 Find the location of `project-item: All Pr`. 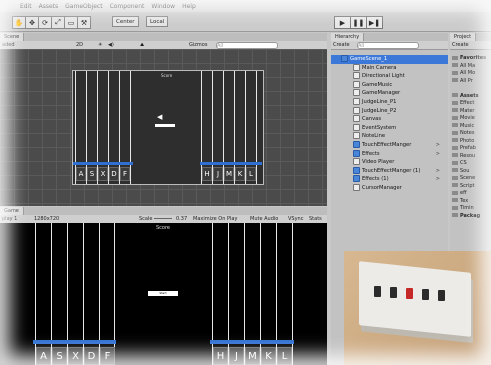

project-item: All Pr is located at coordinates (471, 82).